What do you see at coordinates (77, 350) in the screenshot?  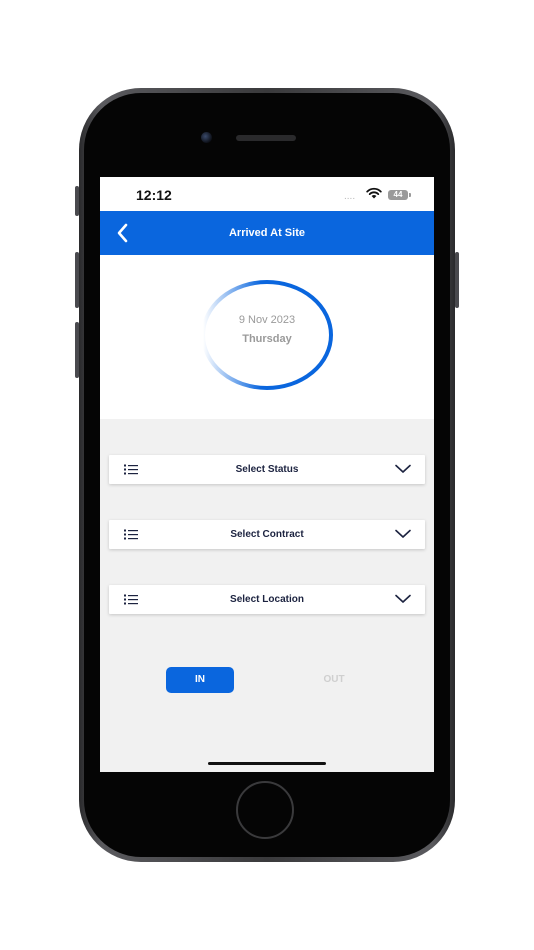 I see `volume-down-button` at bounding box center [77, 350].